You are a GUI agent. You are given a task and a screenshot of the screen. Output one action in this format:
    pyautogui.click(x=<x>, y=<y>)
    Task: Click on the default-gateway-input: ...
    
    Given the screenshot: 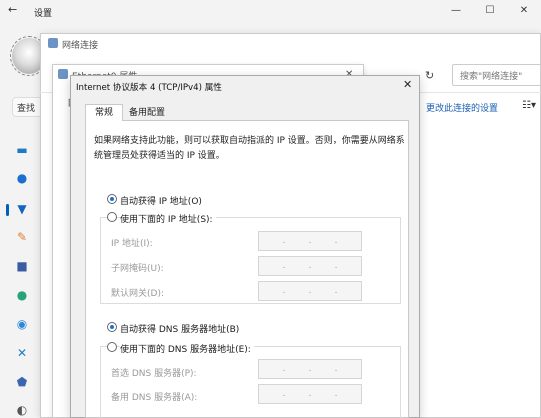 What is the action you would take?
    pyautogui.click(x=310, y=291)
    